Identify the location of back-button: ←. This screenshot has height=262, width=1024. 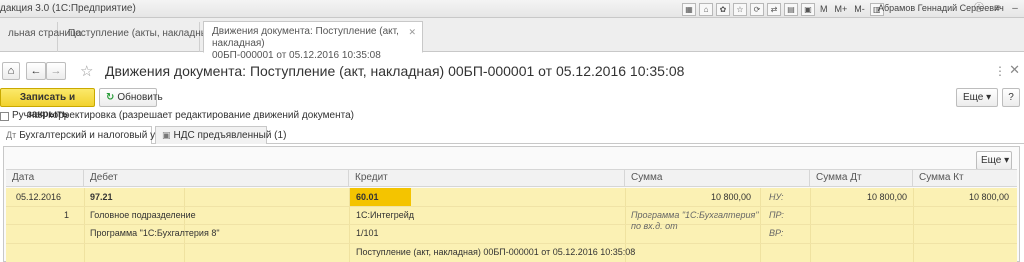
(36, 71).